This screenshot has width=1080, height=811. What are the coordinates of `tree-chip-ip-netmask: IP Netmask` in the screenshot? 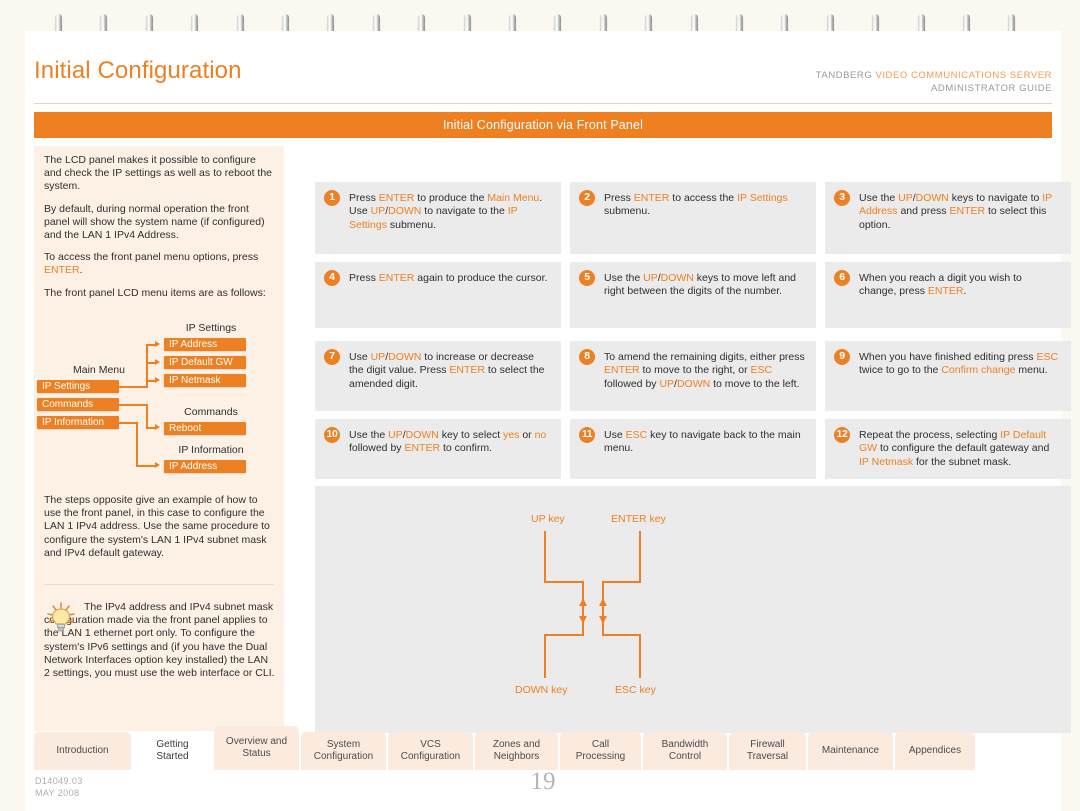 It's located at (205, 380).